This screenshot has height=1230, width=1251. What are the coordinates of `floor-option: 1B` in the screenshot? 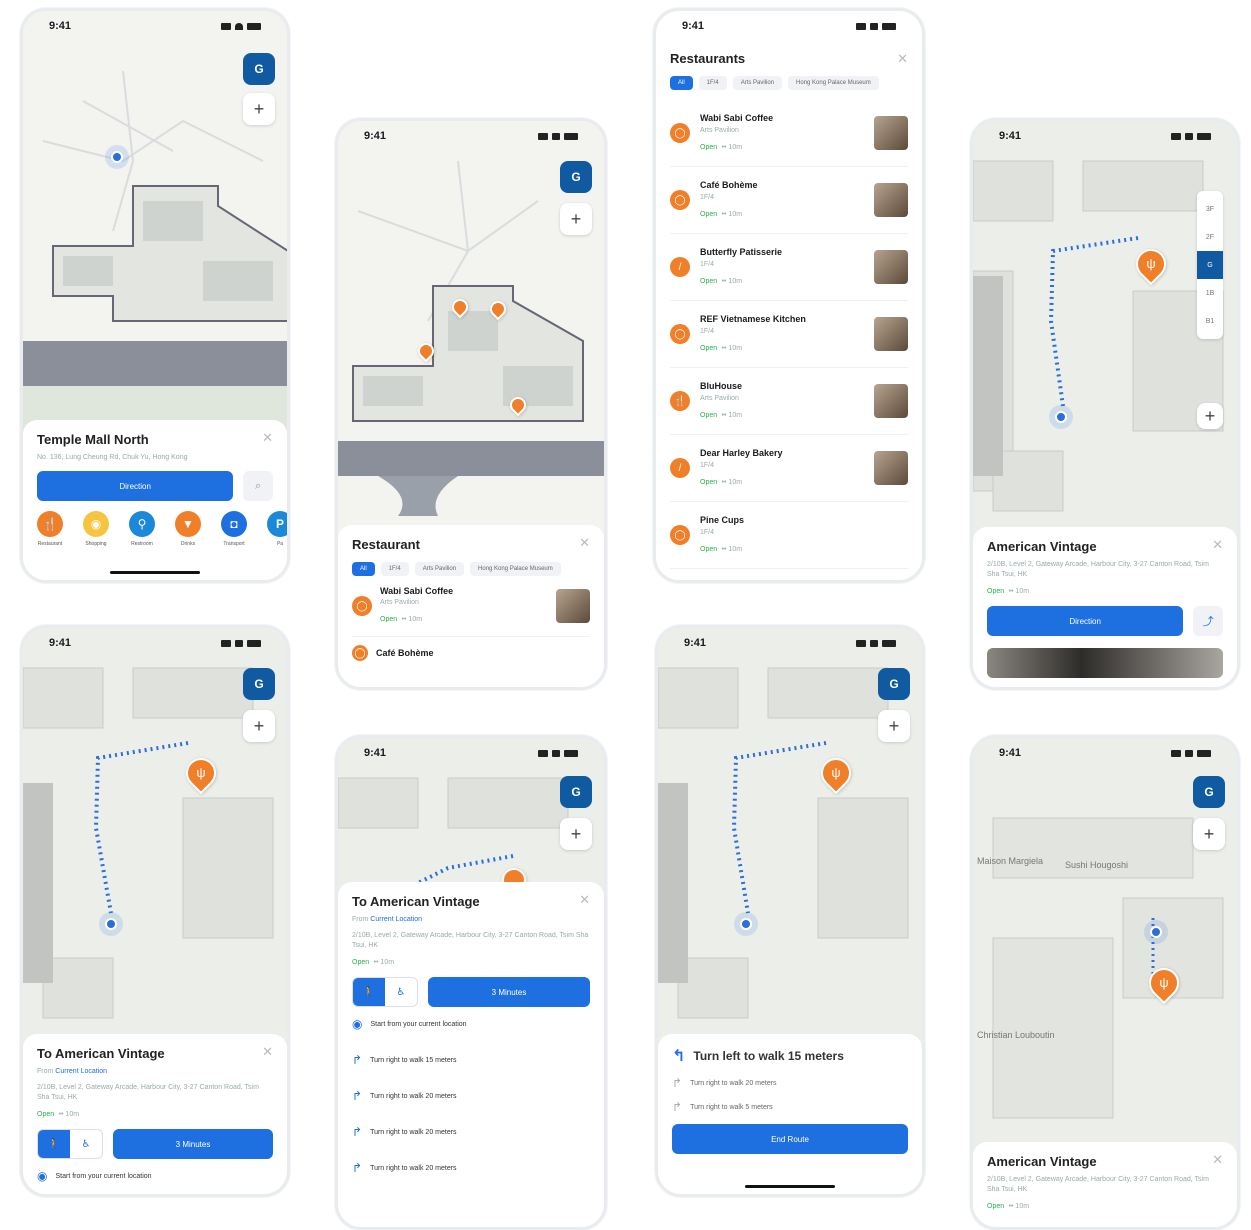 It's located at (1210, 293).